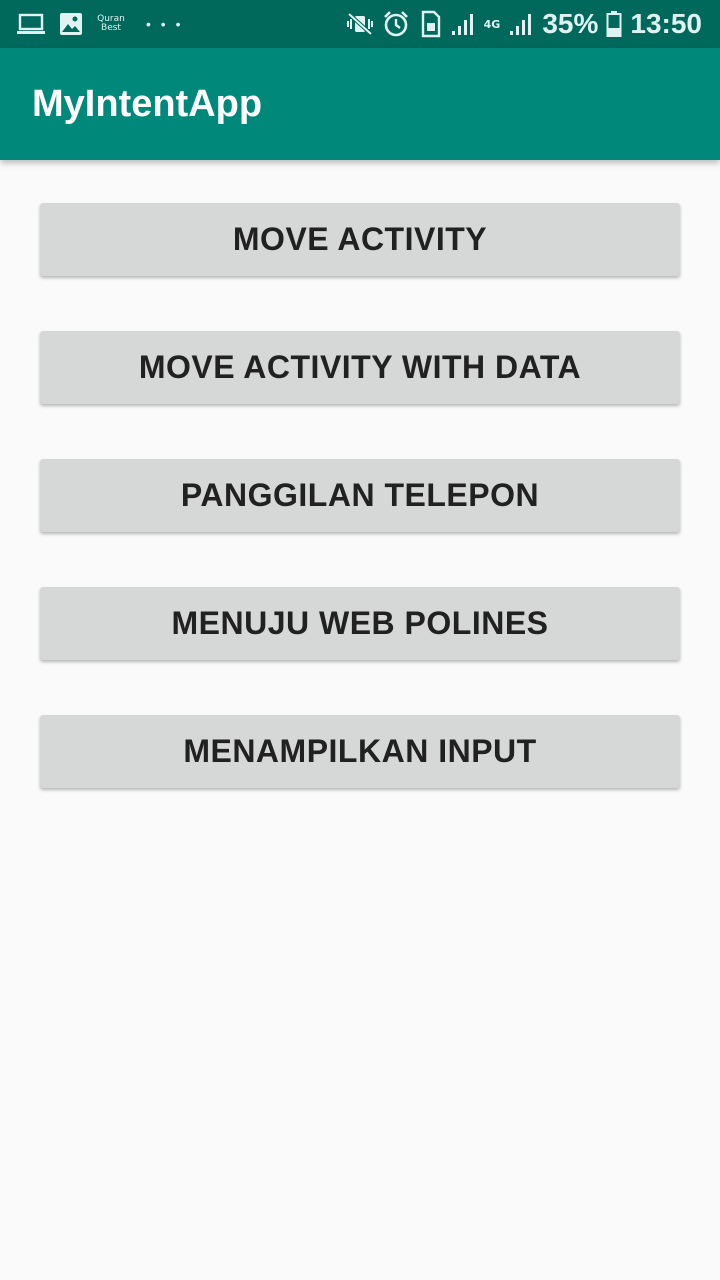  Describe the element at coordinates (71, 24) in the screenshot. I see `image-icon` at that location.